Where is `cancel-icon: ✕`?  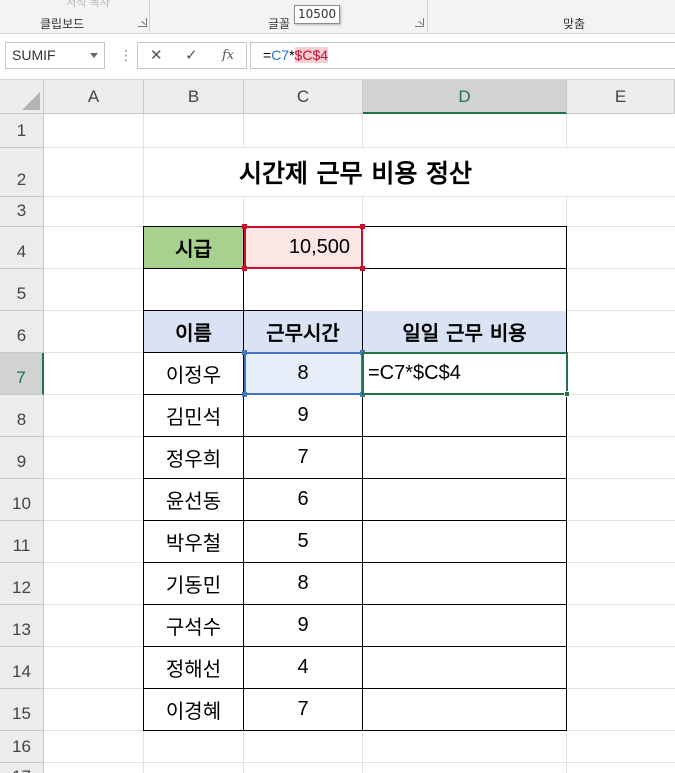
cancel-icon: ✕ is located at coordinates (156, 55).